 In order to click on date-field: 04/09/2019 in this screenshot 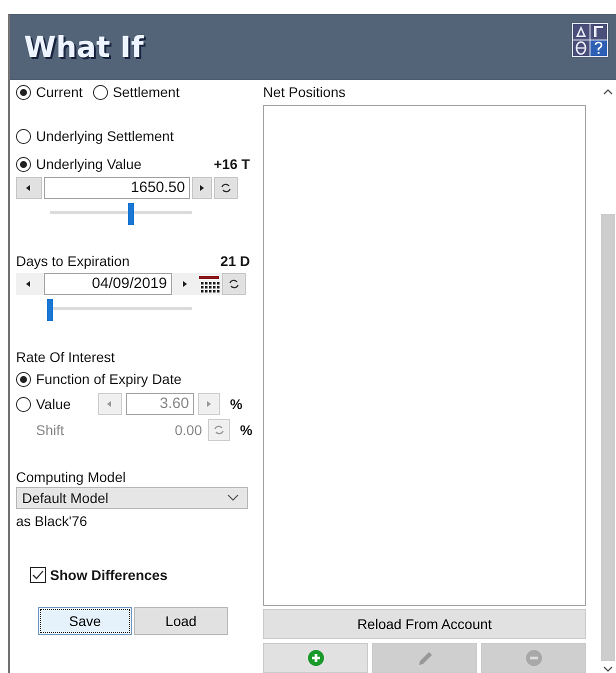, I will do `click(108, 284)`.